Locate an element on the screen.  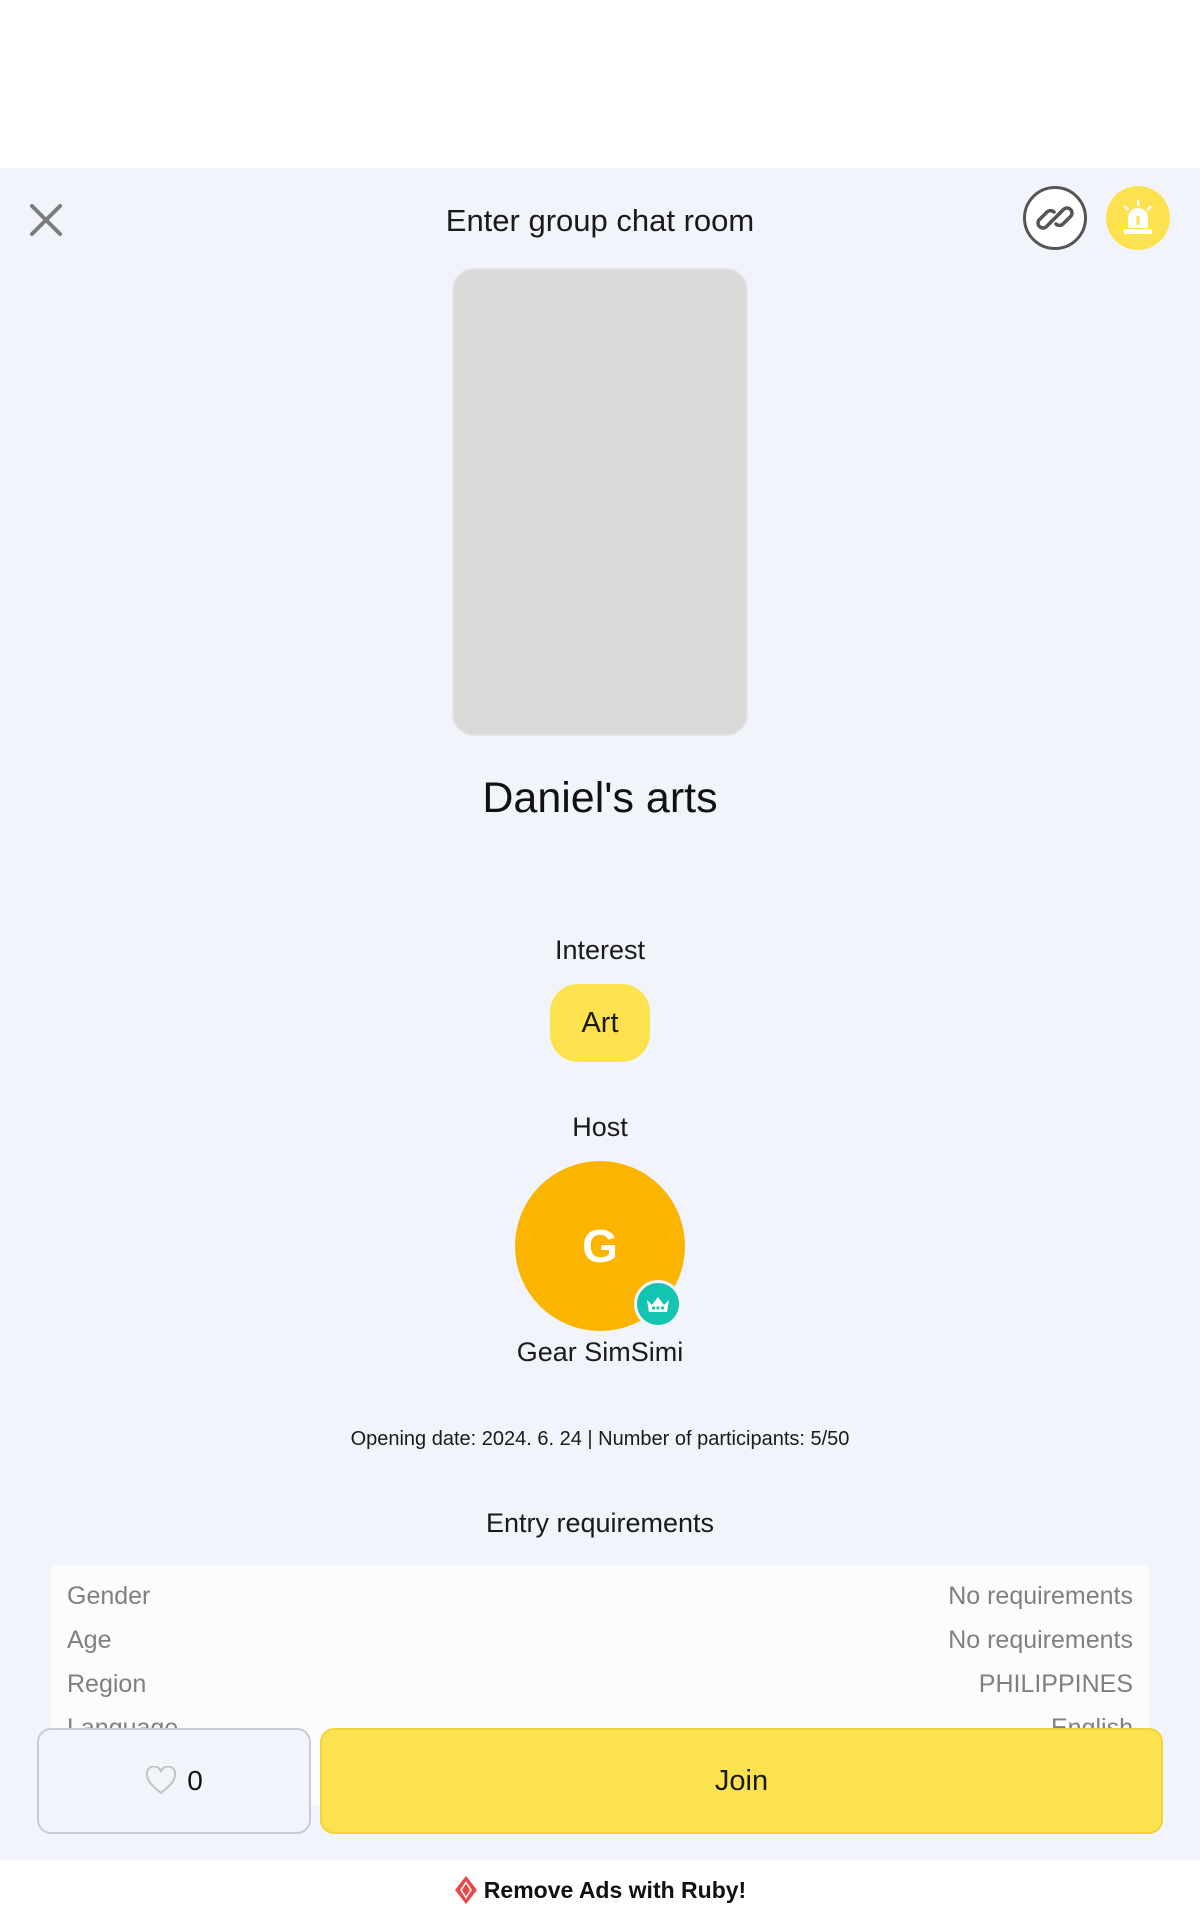
requirement-label: Gender is located at coordinates (109, 1595).